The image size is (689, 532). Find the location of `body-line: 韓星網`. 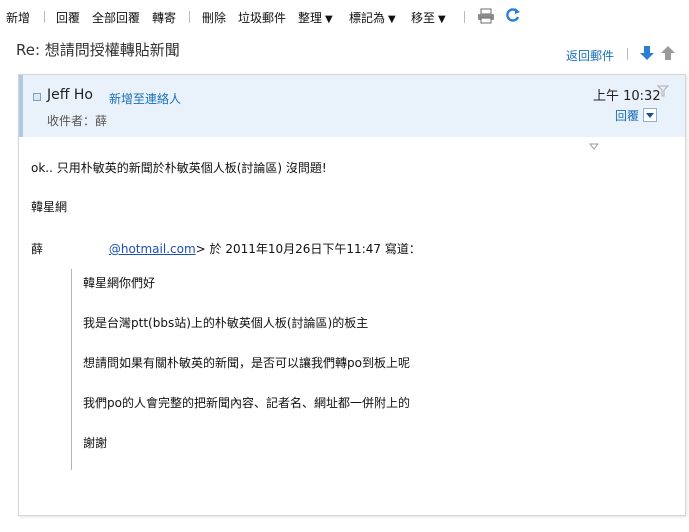

body-line: 韓星網 is located at coordinates (49, 207).